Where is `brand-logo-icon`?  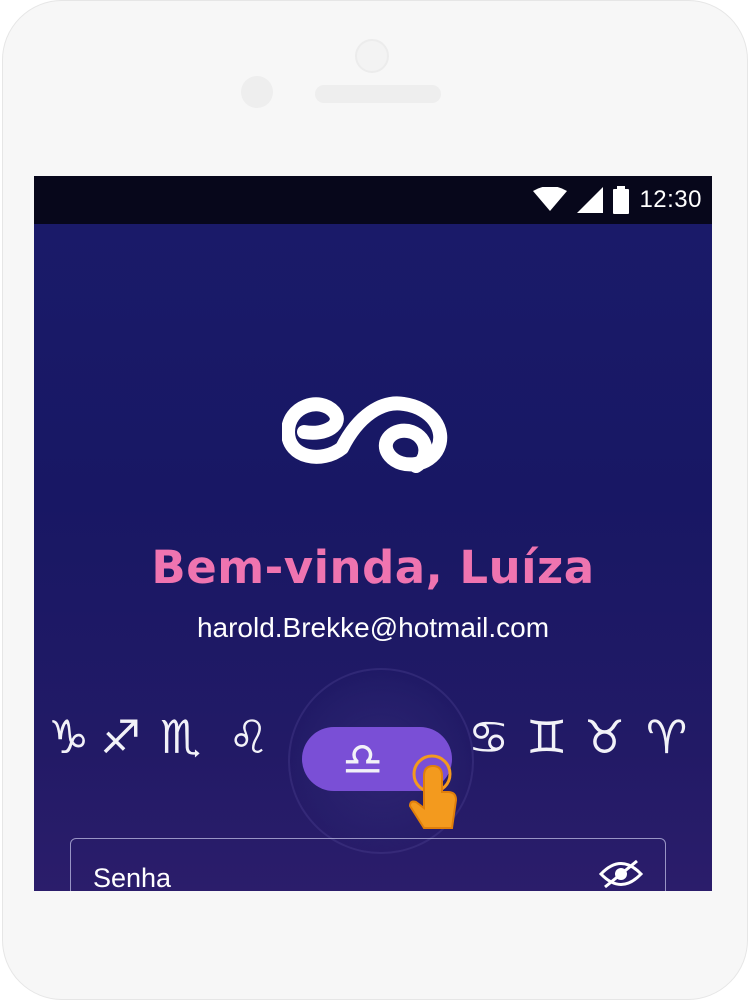
brand-logo-icon is located at coordinates (365, 434).